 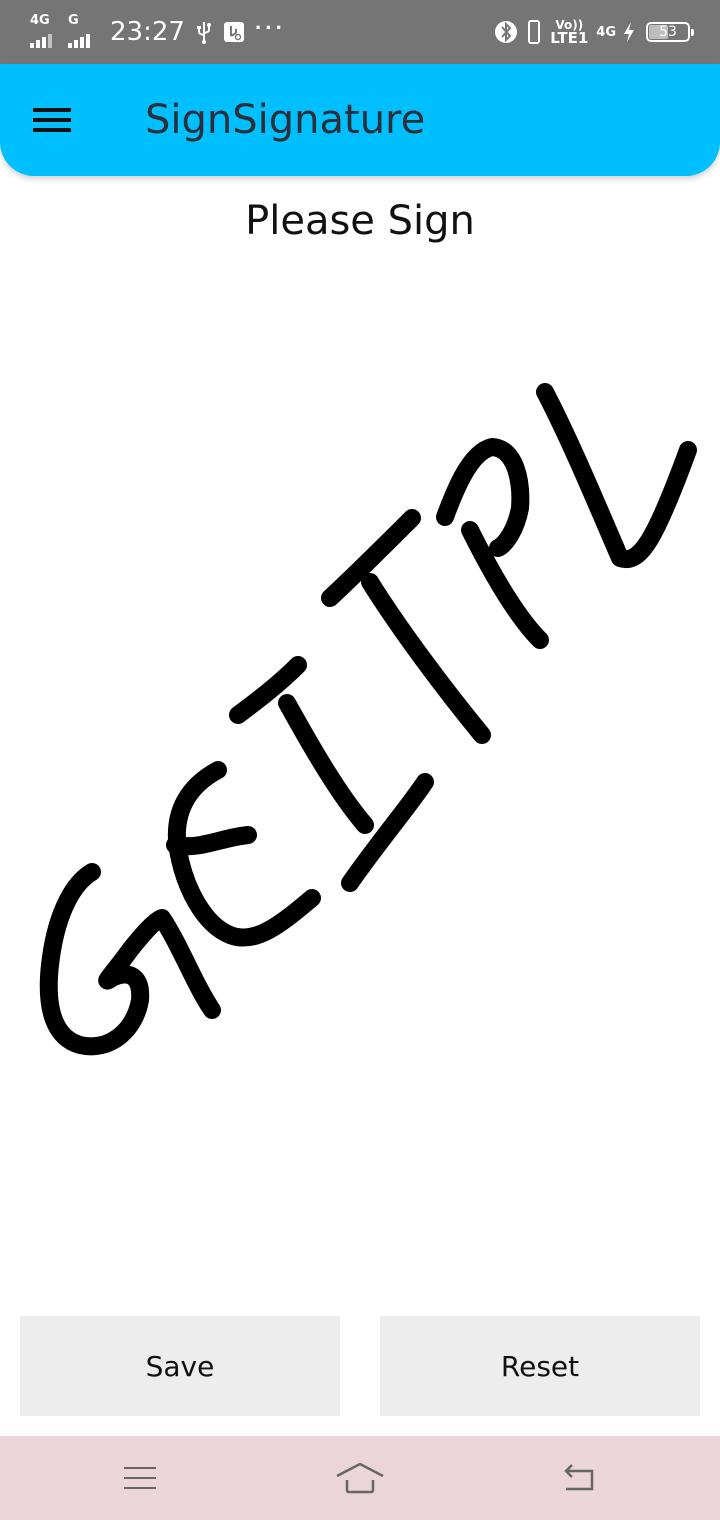 What do you see at coordinates (45, 32) in the screenshot?
I see `signal-sim1: 4G` at bounding box center [45, 32].